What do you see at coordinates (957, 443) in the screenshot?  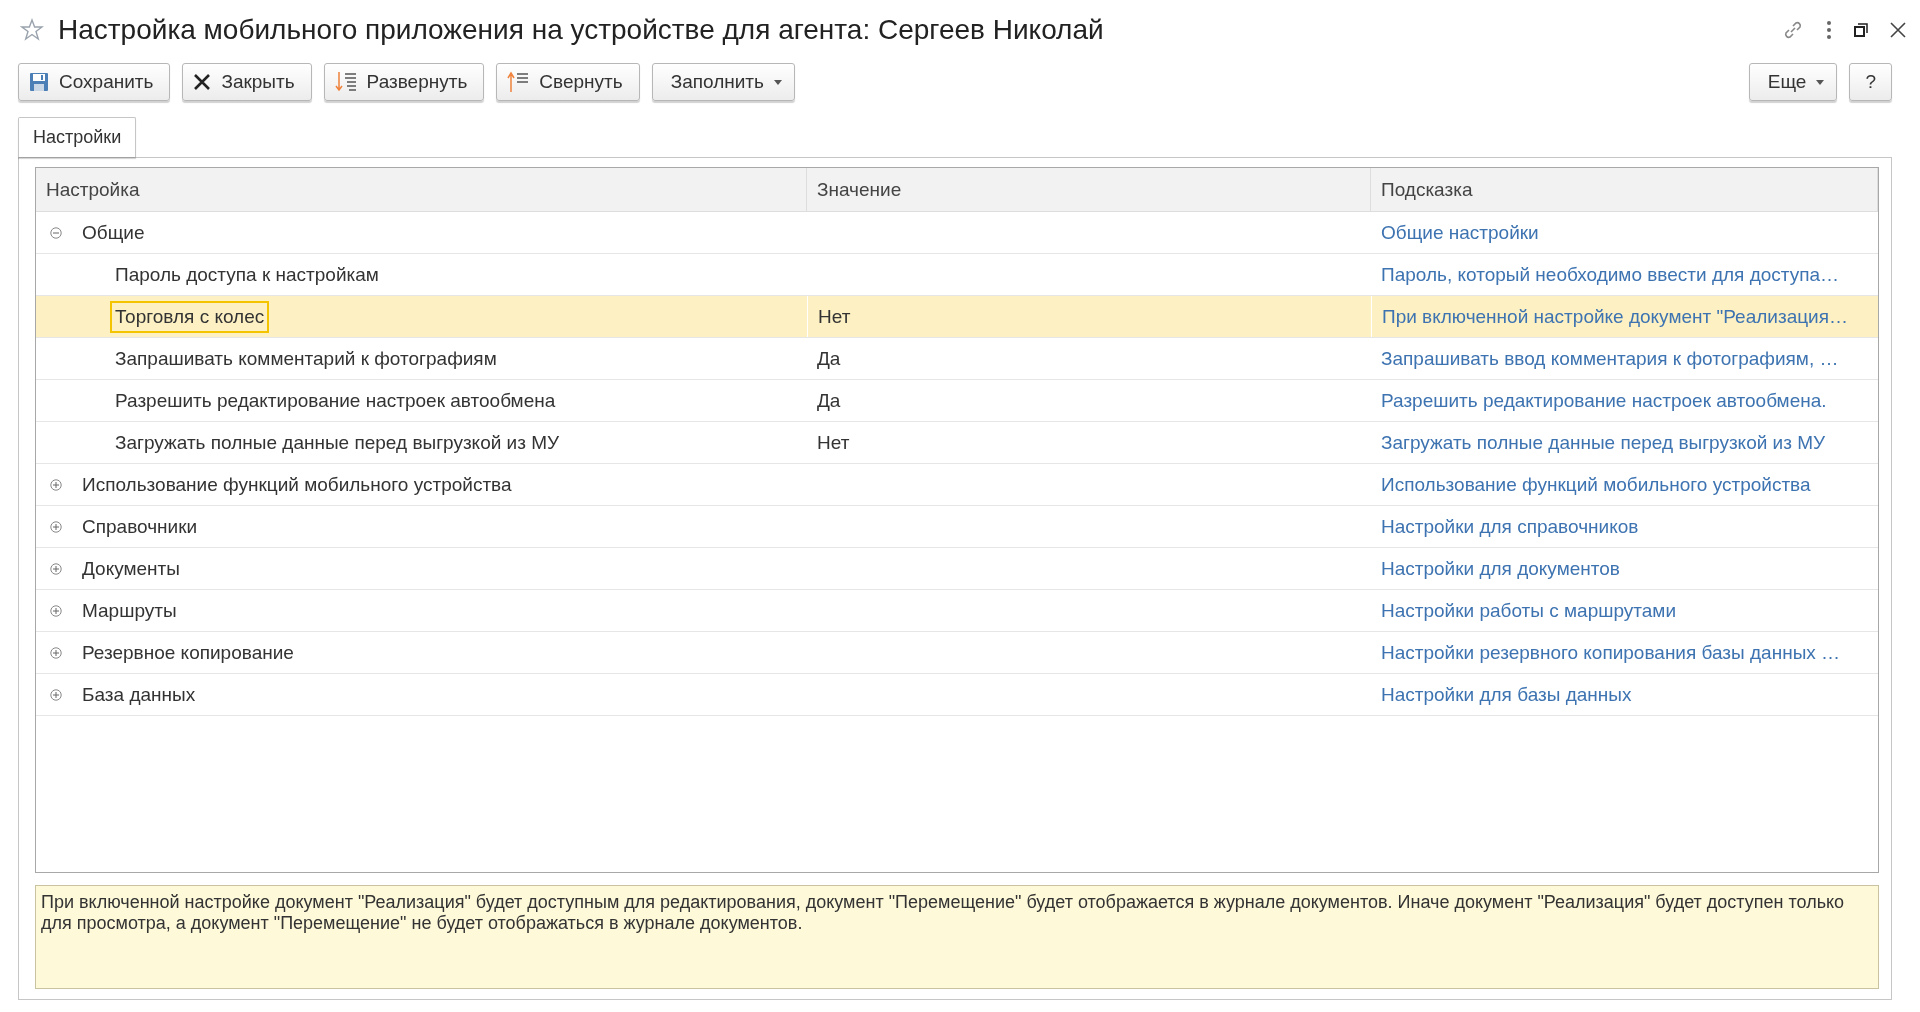 I see `table-row: Загружать полные данные перед выгрузкой из МУ Нет Загружать полные данные перед выгрузкой из МУ` at bounding box center [957, 443].